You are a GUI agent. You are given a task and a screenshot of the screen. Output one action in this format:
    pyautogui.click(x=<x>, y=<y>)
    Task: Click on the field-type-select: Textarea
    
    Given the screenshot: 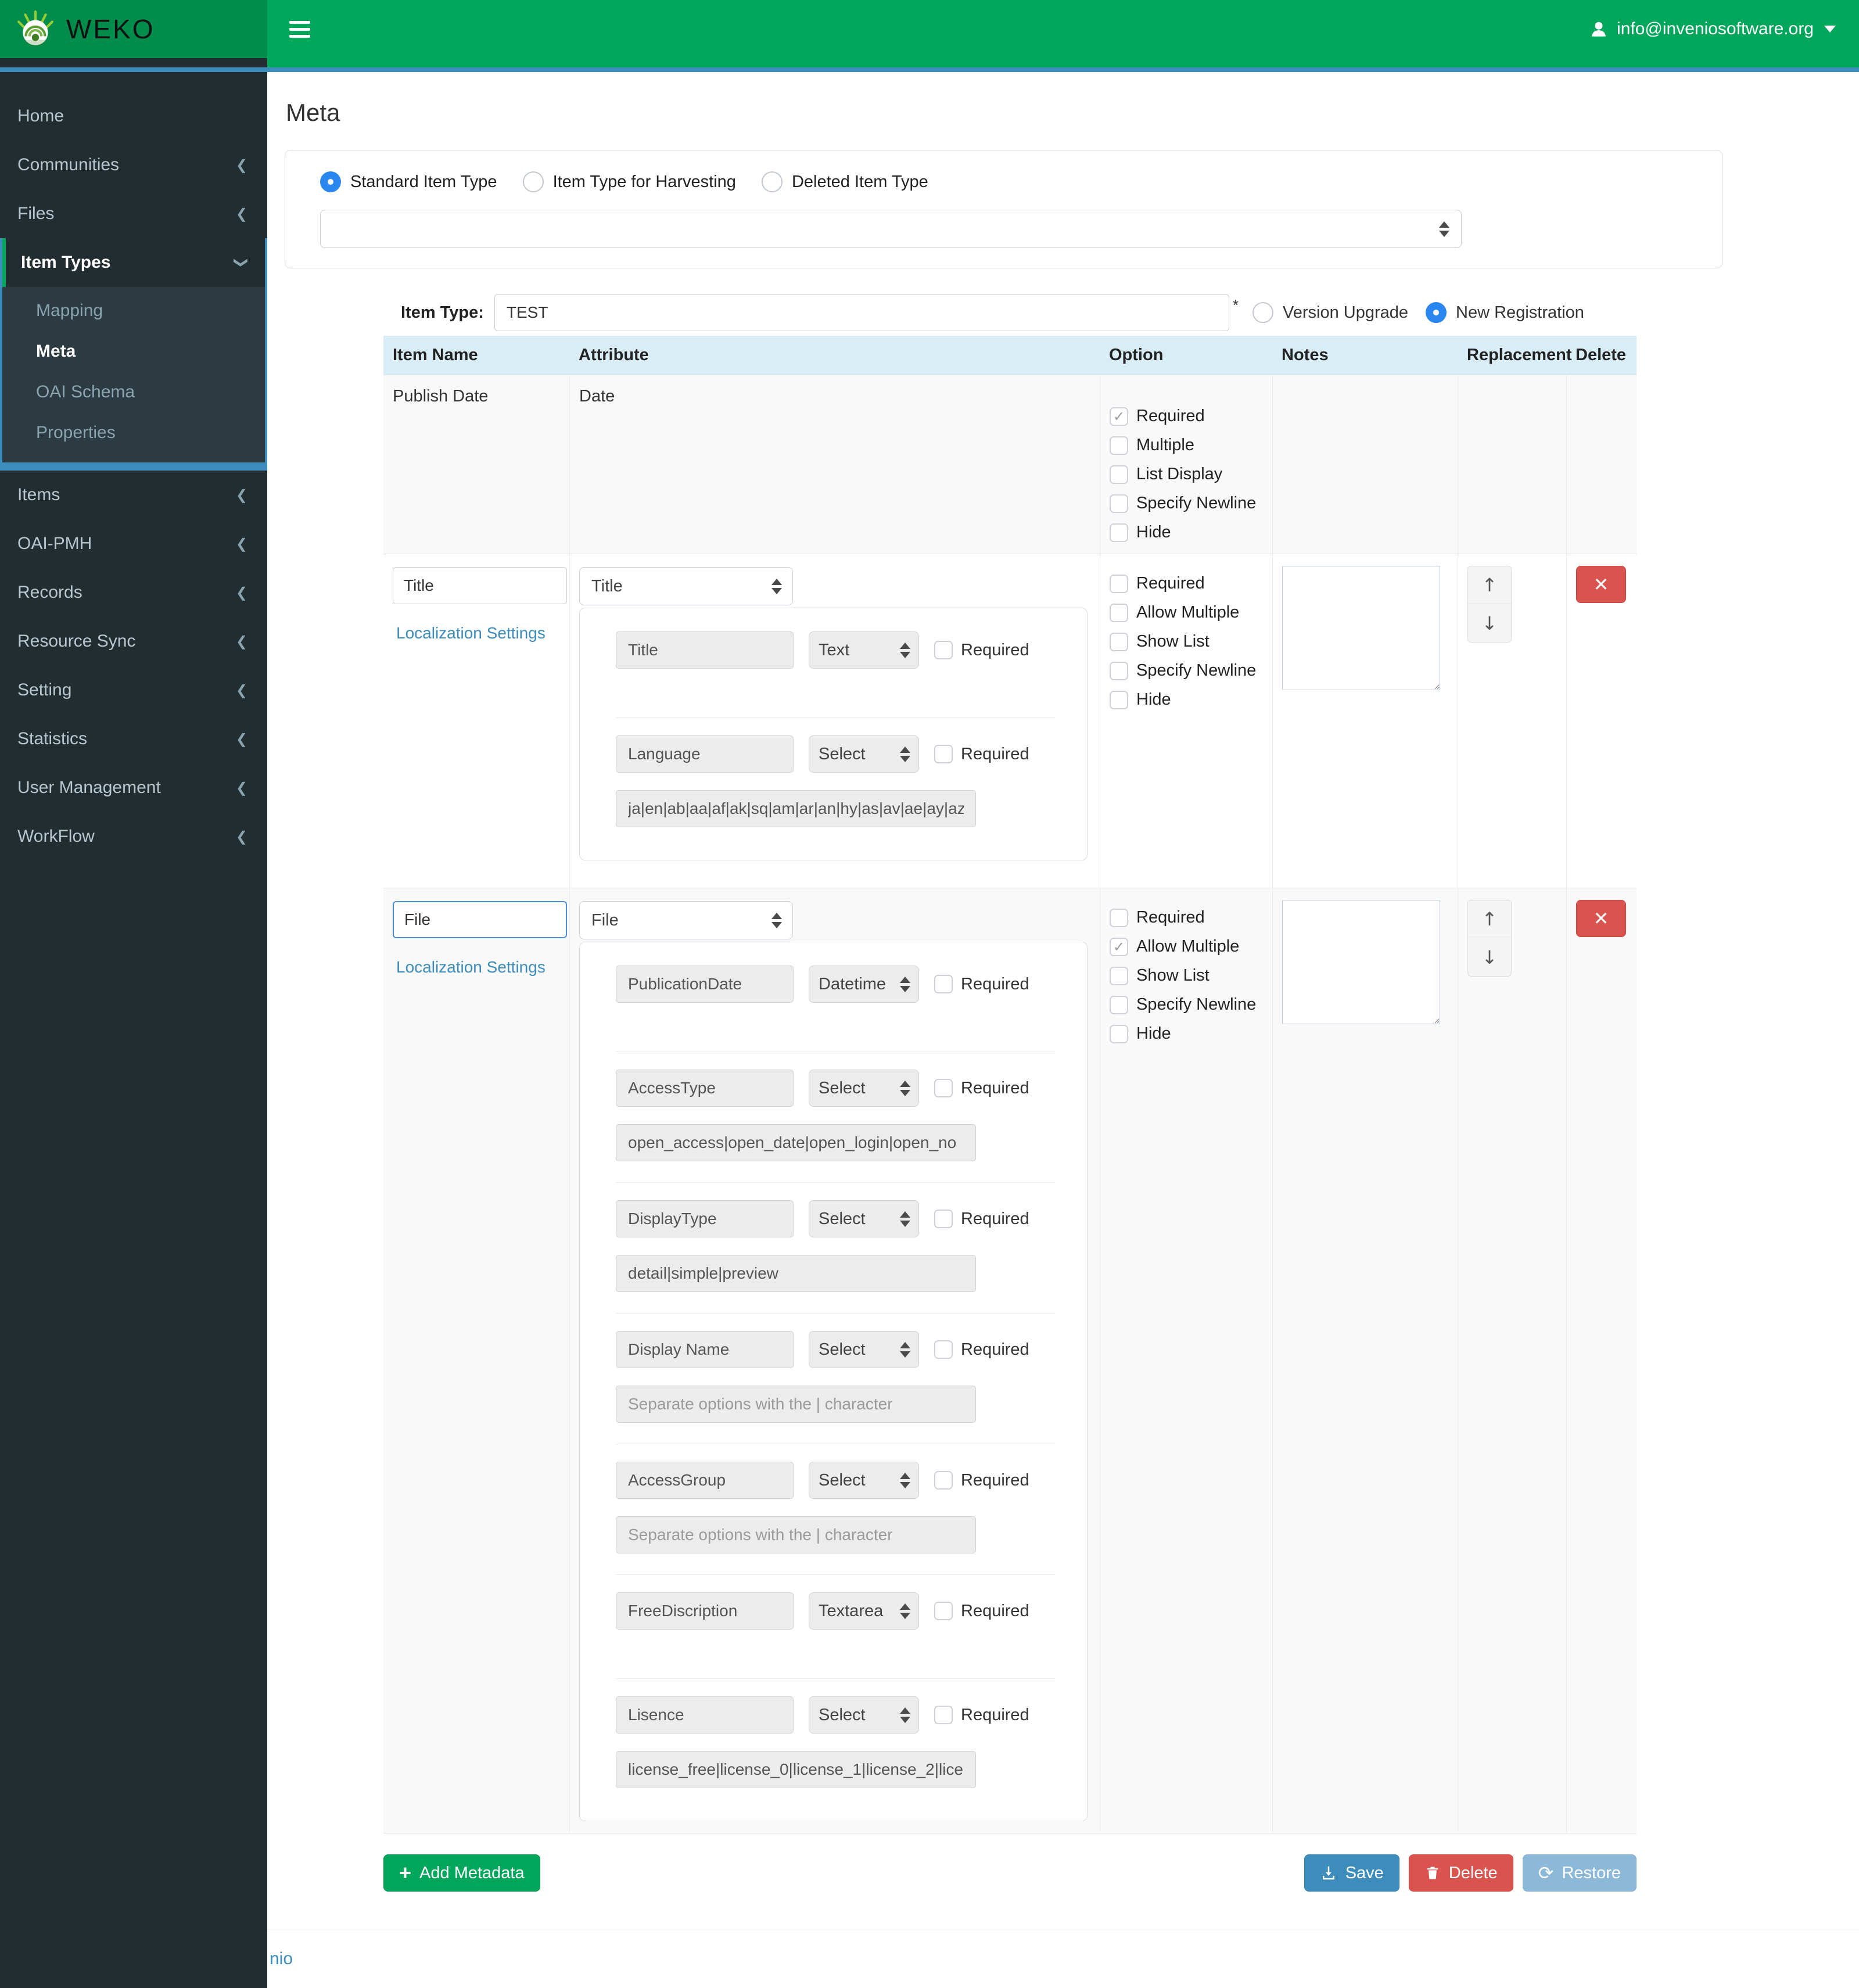 What is the action you would take?
    pyautogui.click(x=864, y=1611)
    